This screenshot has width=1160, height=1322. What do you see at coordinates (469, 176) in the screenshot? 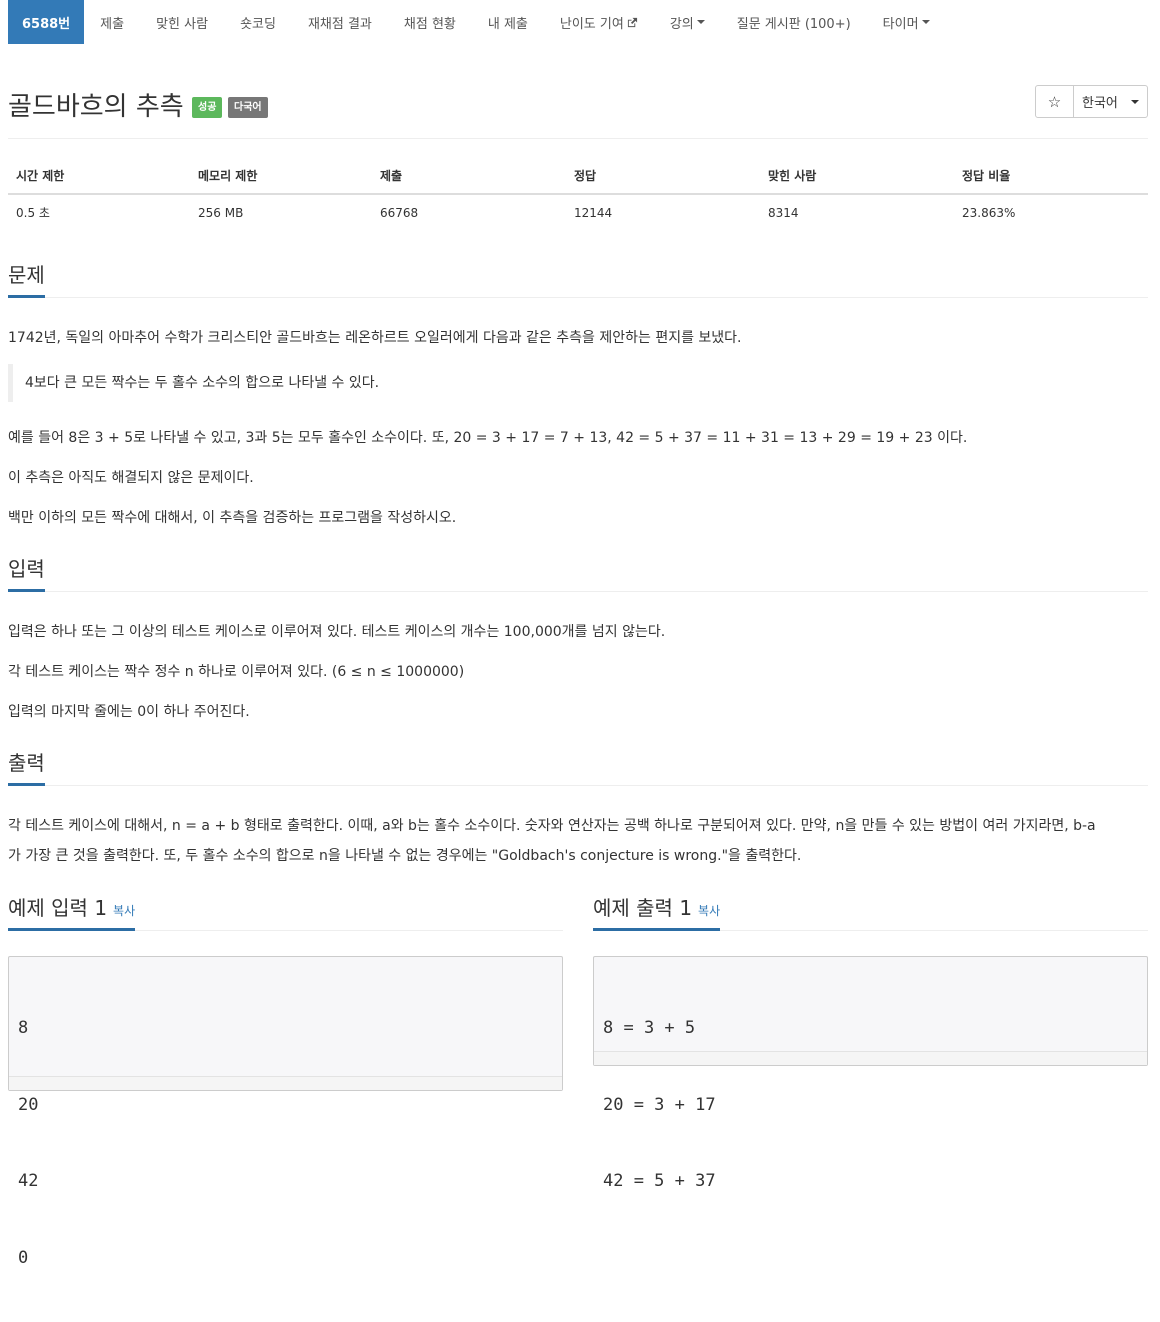
I see `header-submissions: 제출` at bounding box center [469, 176].